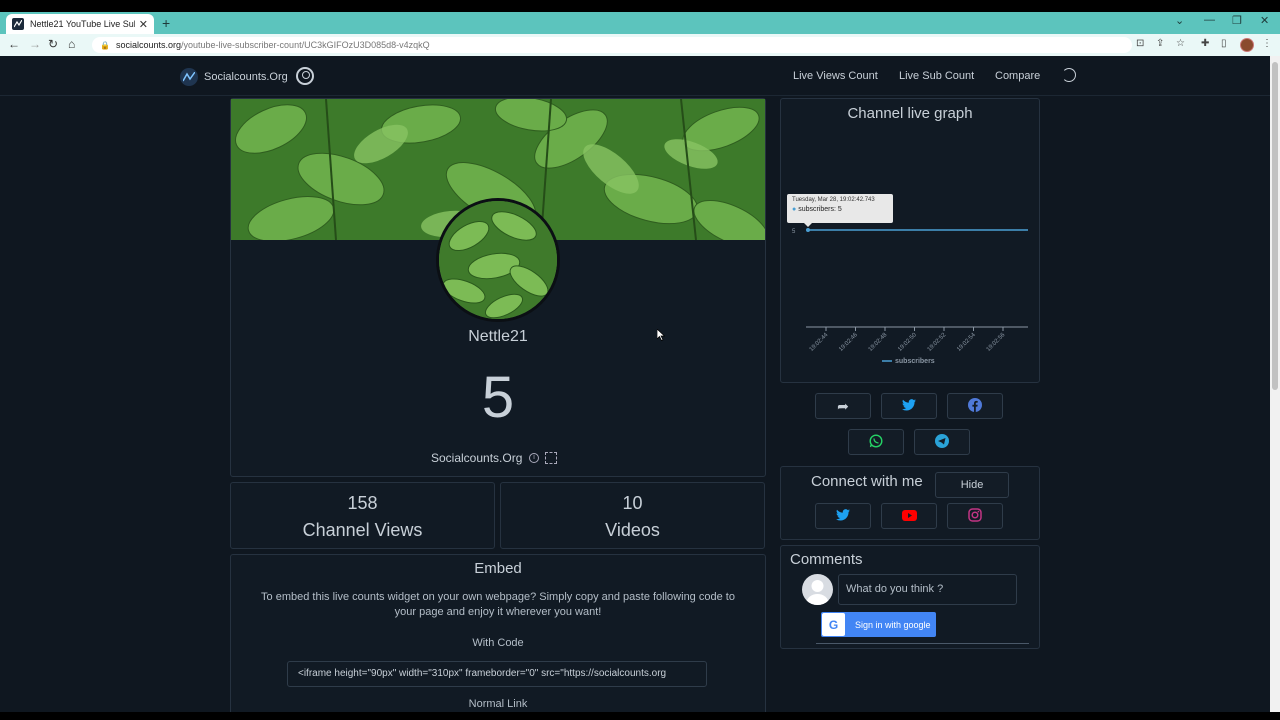  Describe the element at coordinates (1179, 20) in the screenshot. I see `tab-search-icon: ⌄` at that location.